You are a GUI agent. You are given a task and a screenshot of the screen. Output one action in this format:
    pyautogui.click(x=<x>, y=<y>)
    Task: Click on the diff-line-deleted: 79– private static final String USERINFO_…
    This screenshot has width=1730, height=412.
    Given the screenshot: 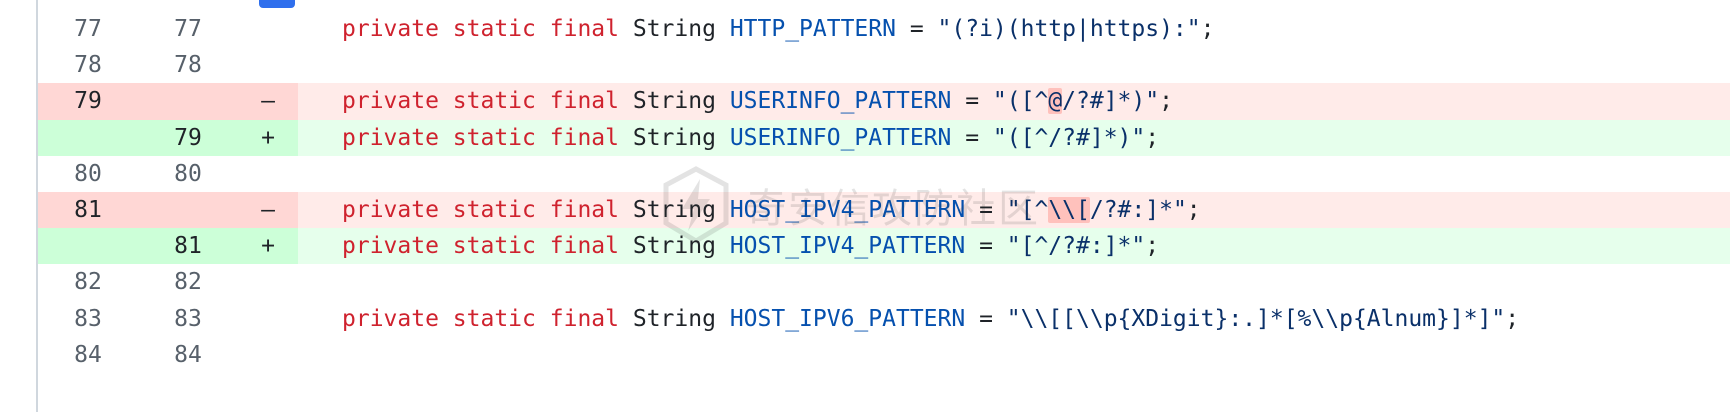 What is the action you would take?
    pyautogui.click(x=884, y=101)
    